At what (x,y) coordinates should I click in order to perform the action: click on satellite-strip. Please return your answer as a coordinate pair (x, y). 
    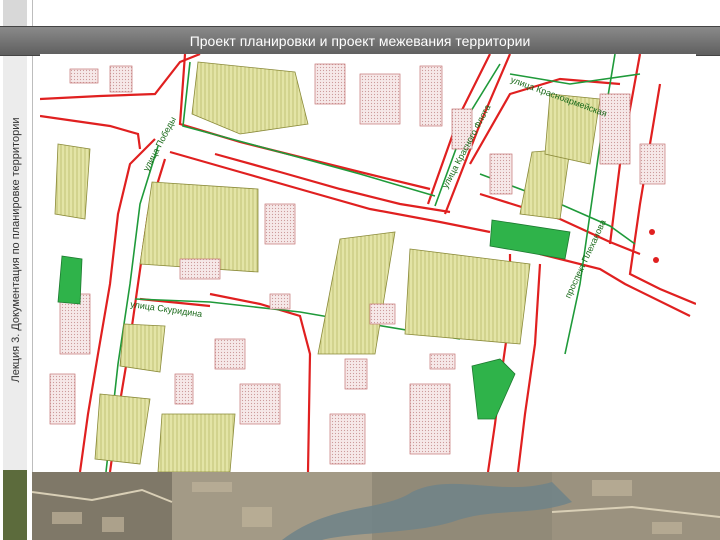
    Looking at the image, I should click on (376, 506).